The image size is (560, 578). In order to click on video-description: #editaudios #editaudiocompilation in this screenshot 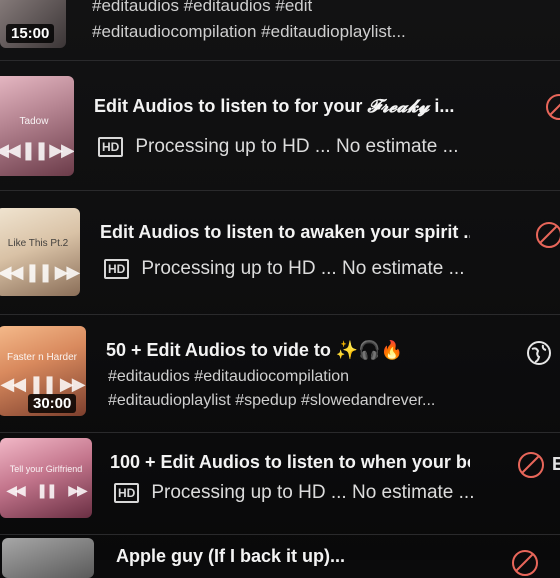, I will do `click(229, 376)`.